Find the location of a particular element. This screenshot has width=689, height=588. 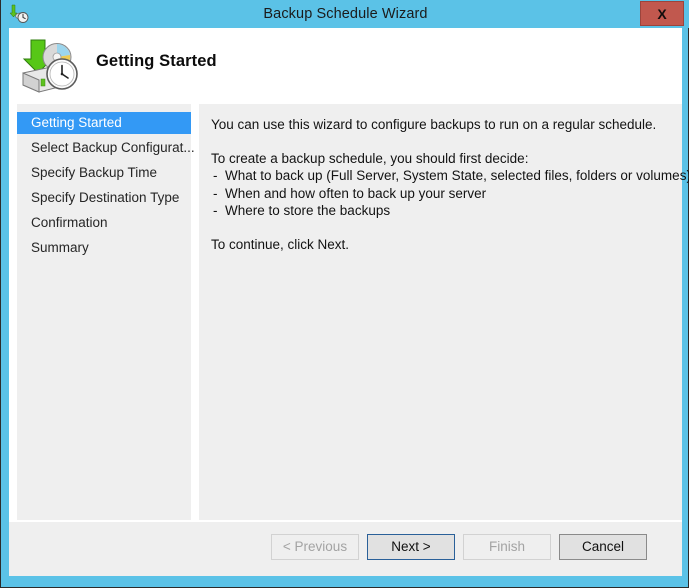

page-title: Getting Started is located at coordinates (156, 61).